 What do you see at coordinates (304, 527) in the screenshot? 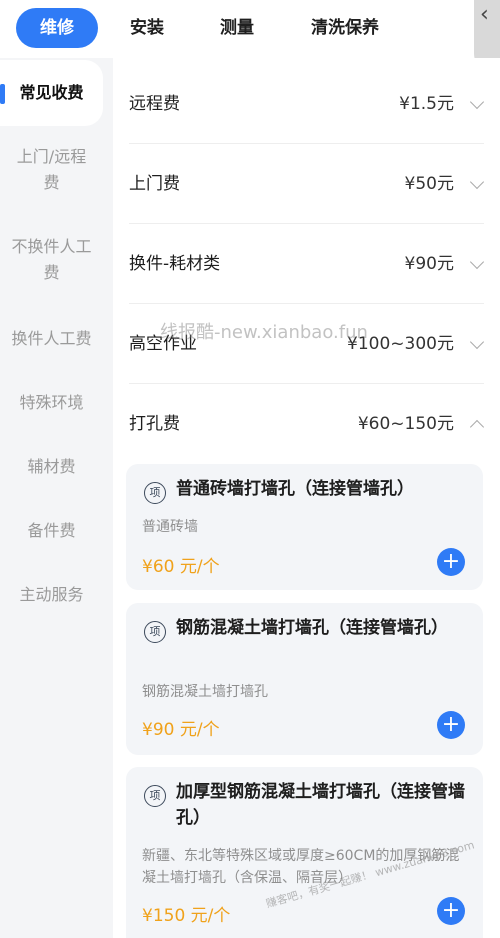
I see `service-item-card: 项 普通砖墙打墙孔（连接管墙孔） 普通砖墙 ¥60 元/个 +` at bounding box center [304, 527].